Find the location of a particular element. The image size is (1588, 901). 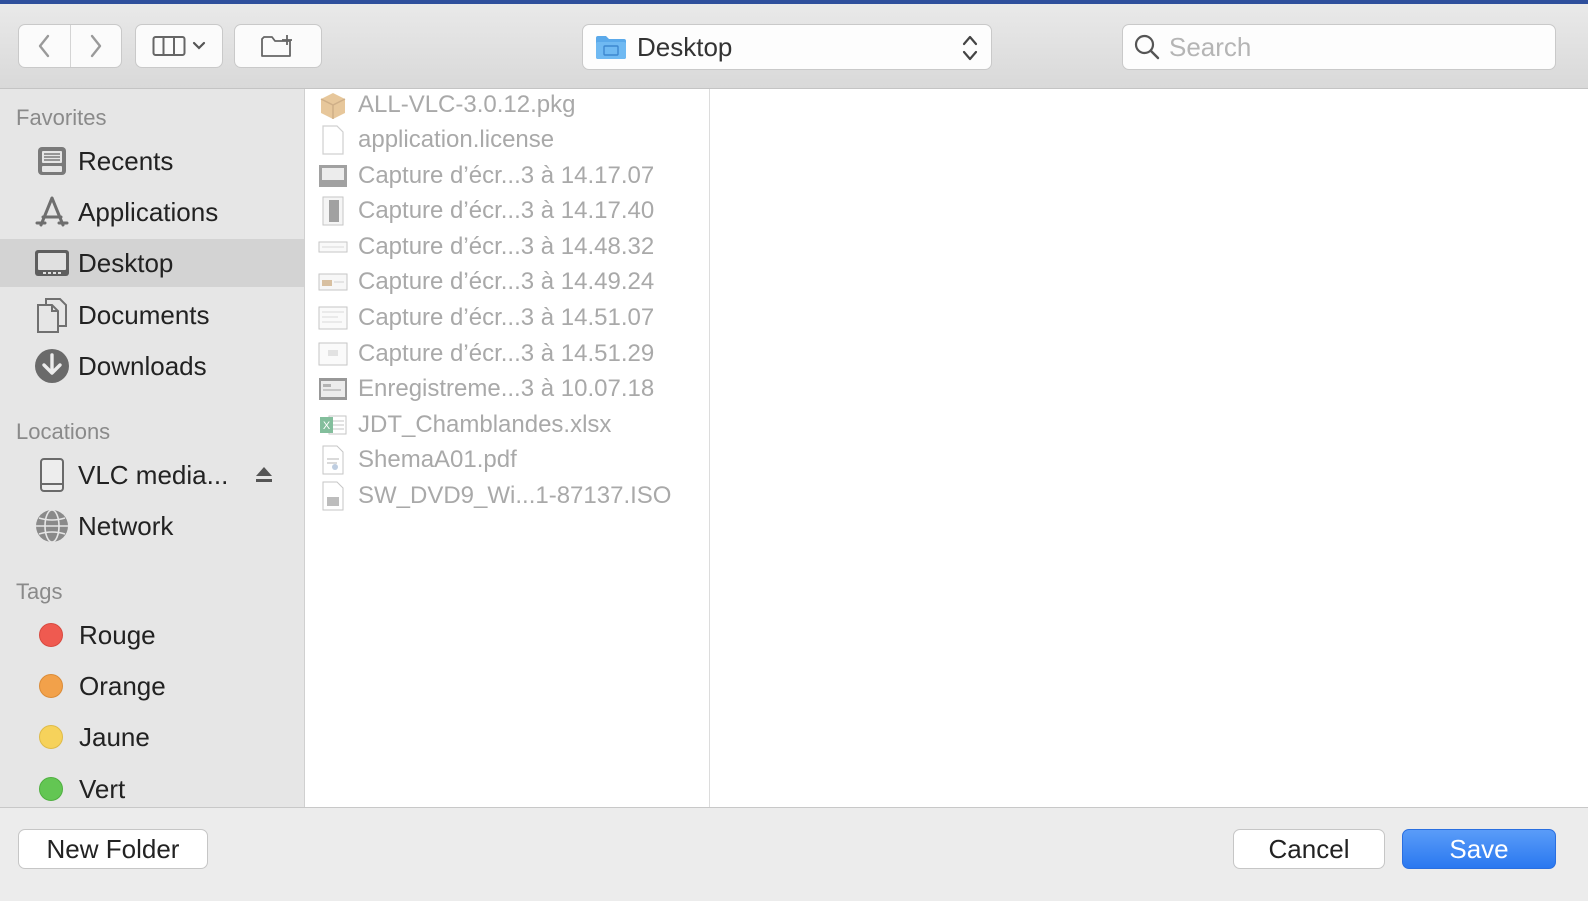

sidebar-item-tag-orange: Orange is located at coordinates (152, 686).